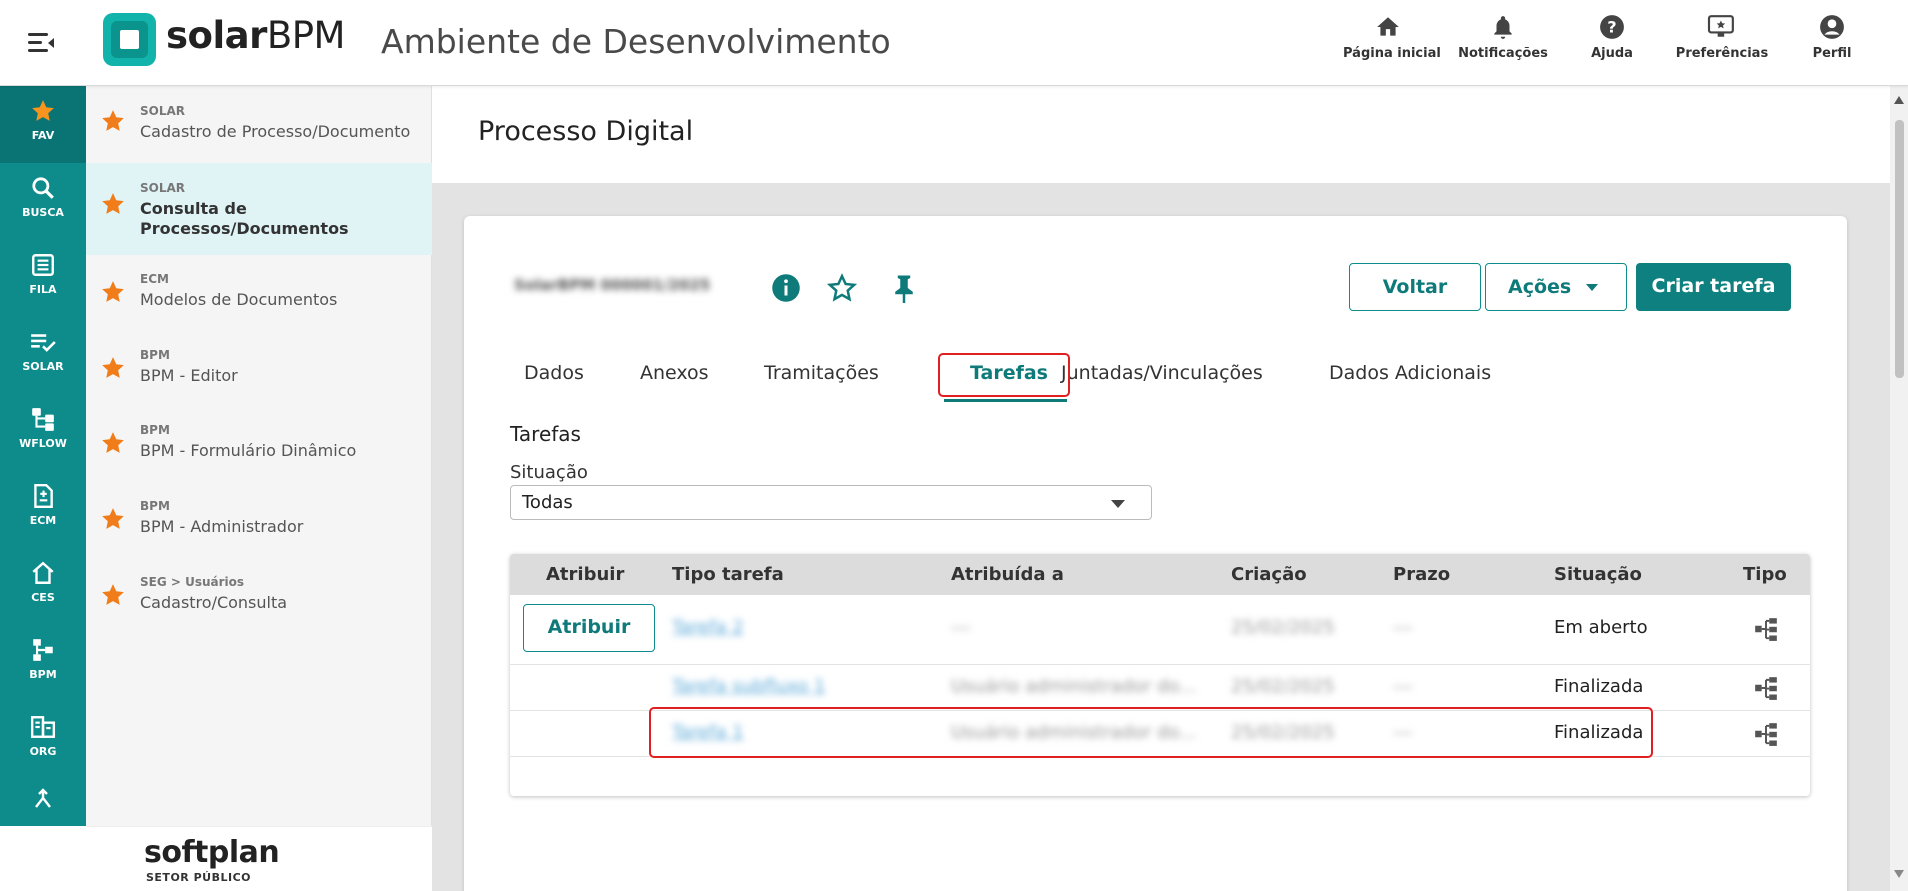 Image resolution: width=1908 pixels, height=891 pixels. Describe the element at coordinates (1503, 44) in the screenshot. I see `nav-notifications: Notificações` at that location.